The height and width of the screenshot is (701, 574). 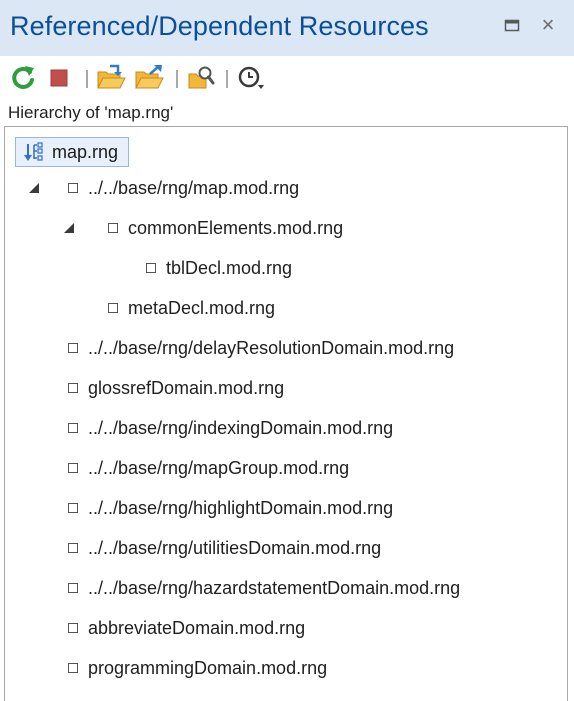 I want to click on open-dependent-button, so click(x=149, y=78).